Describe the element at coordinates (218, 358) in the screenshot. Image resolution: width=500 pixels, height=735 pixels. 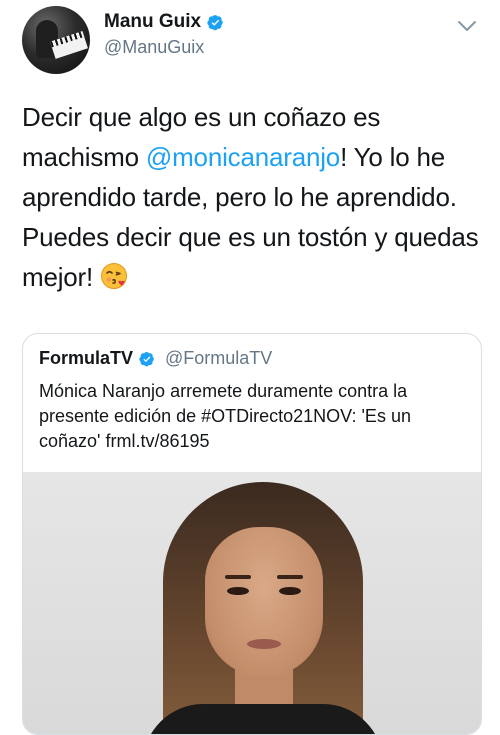
I see `quoted-handle: @FormulaTV` at that location.